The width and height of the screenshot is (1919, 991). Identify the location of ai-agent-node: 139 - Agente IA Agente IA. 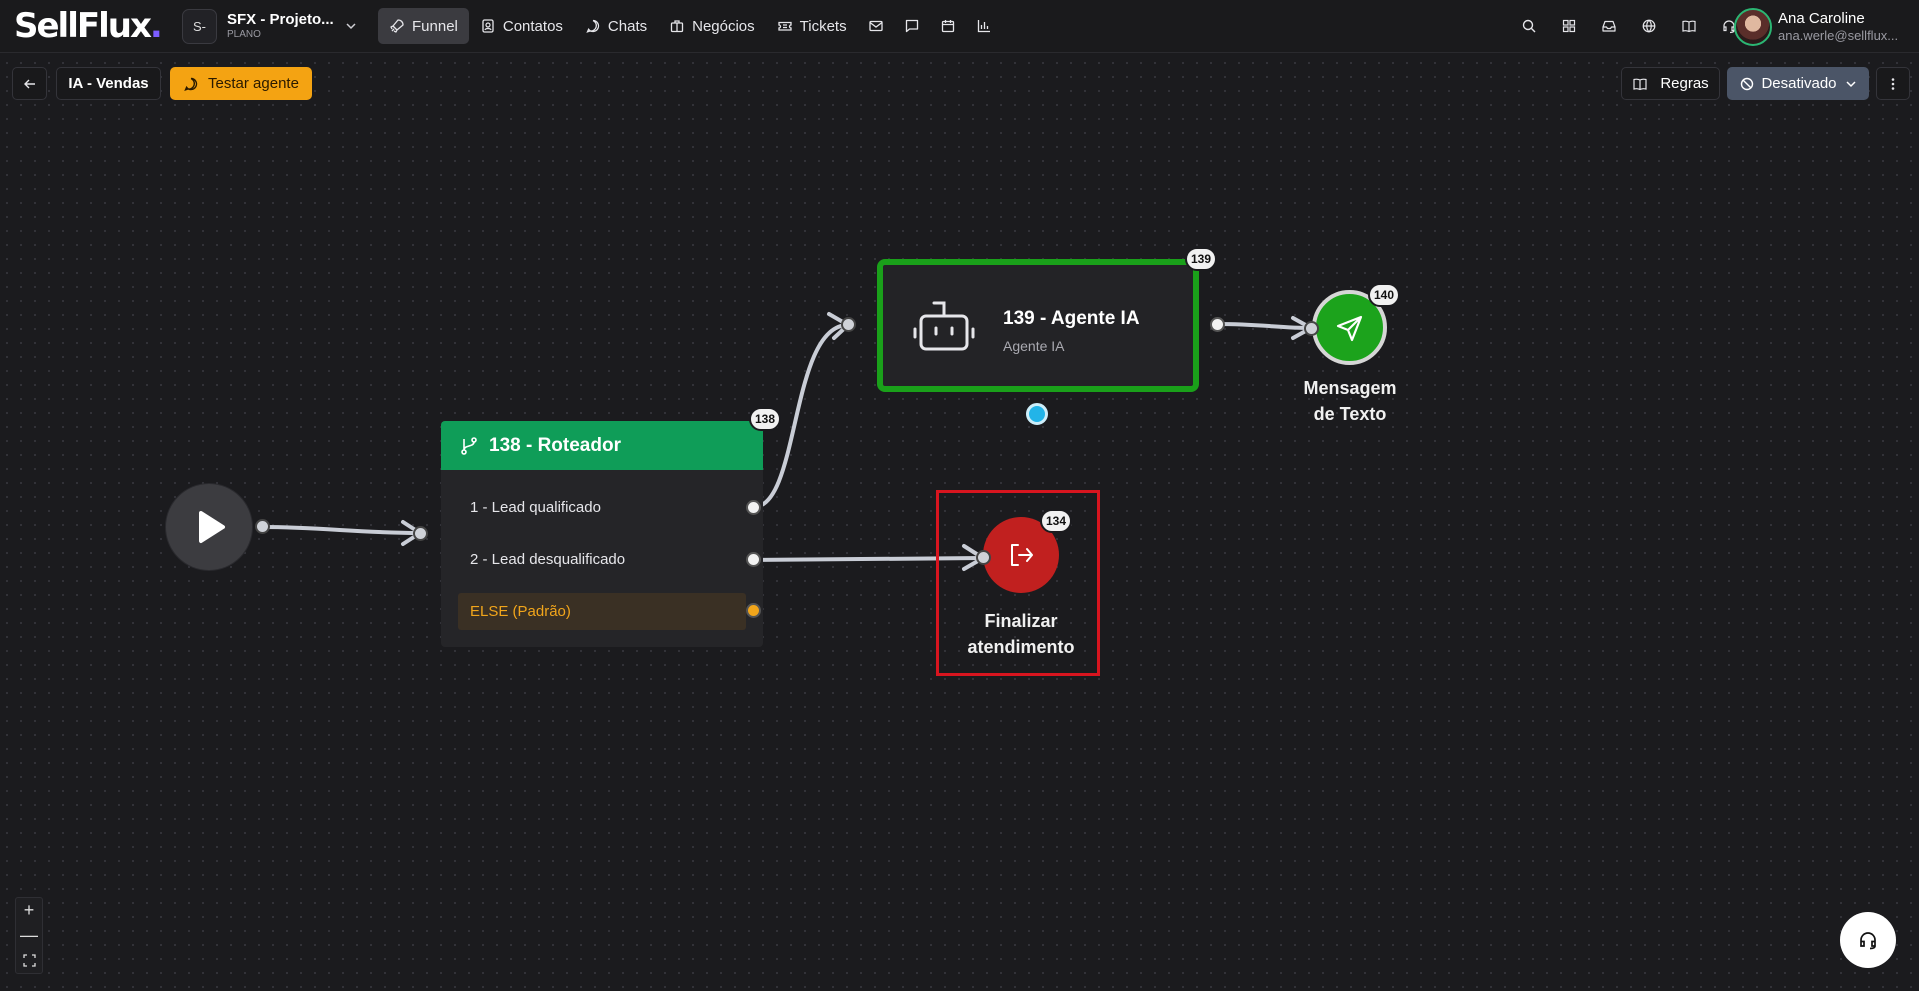
(1038, 325).